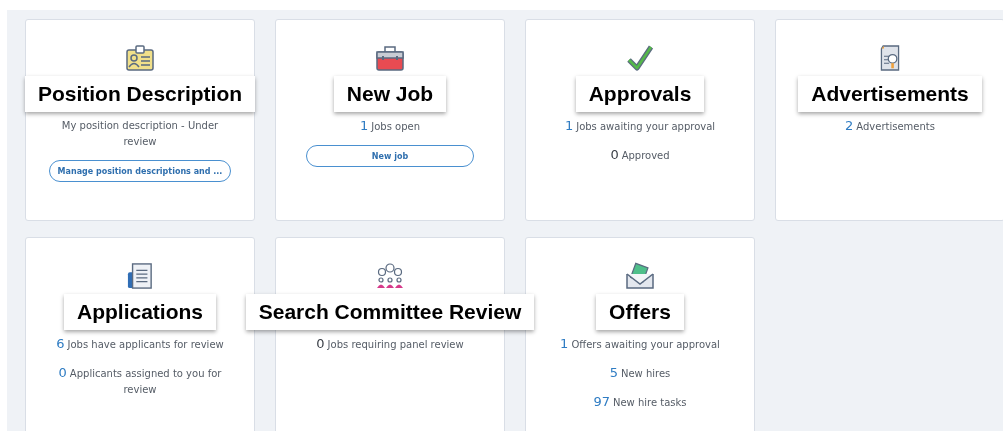  I want to click on card-title: Applications, so click(140, 312).